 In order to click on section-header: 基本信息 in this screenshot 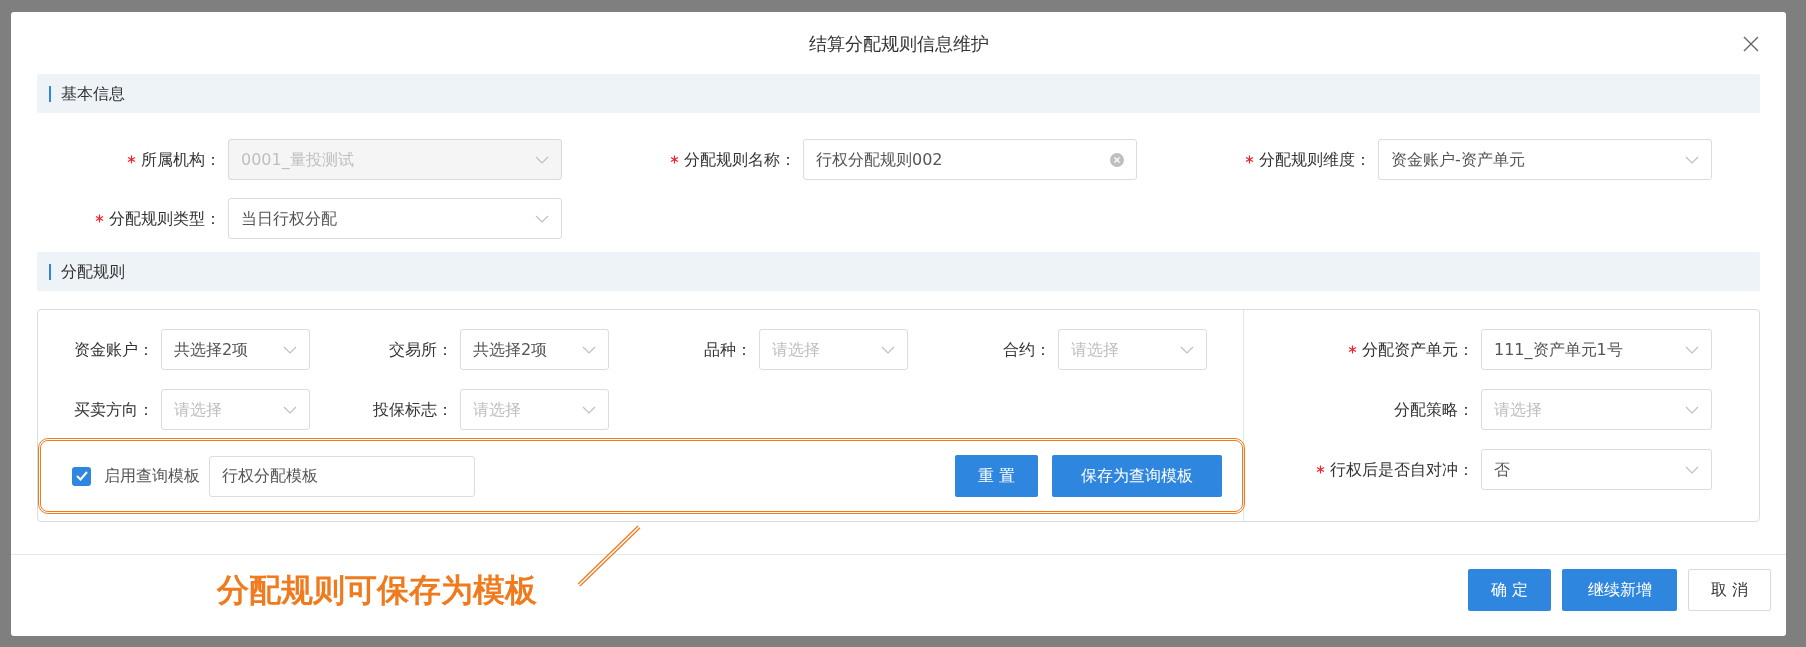, I will do `click(898, 93)`.